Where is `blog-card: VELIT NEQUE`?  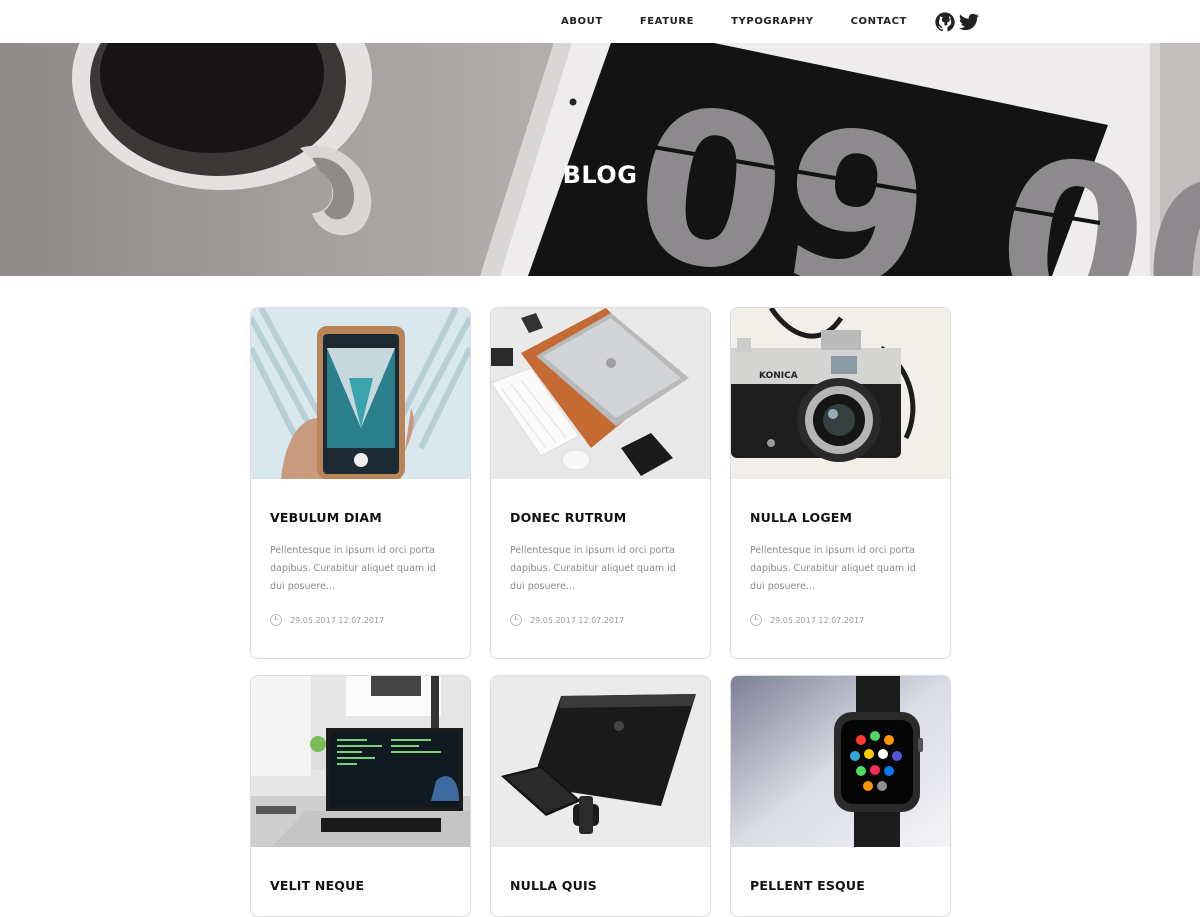
blog-card: VELIT NEQUE is located at coordinates (360, 796).